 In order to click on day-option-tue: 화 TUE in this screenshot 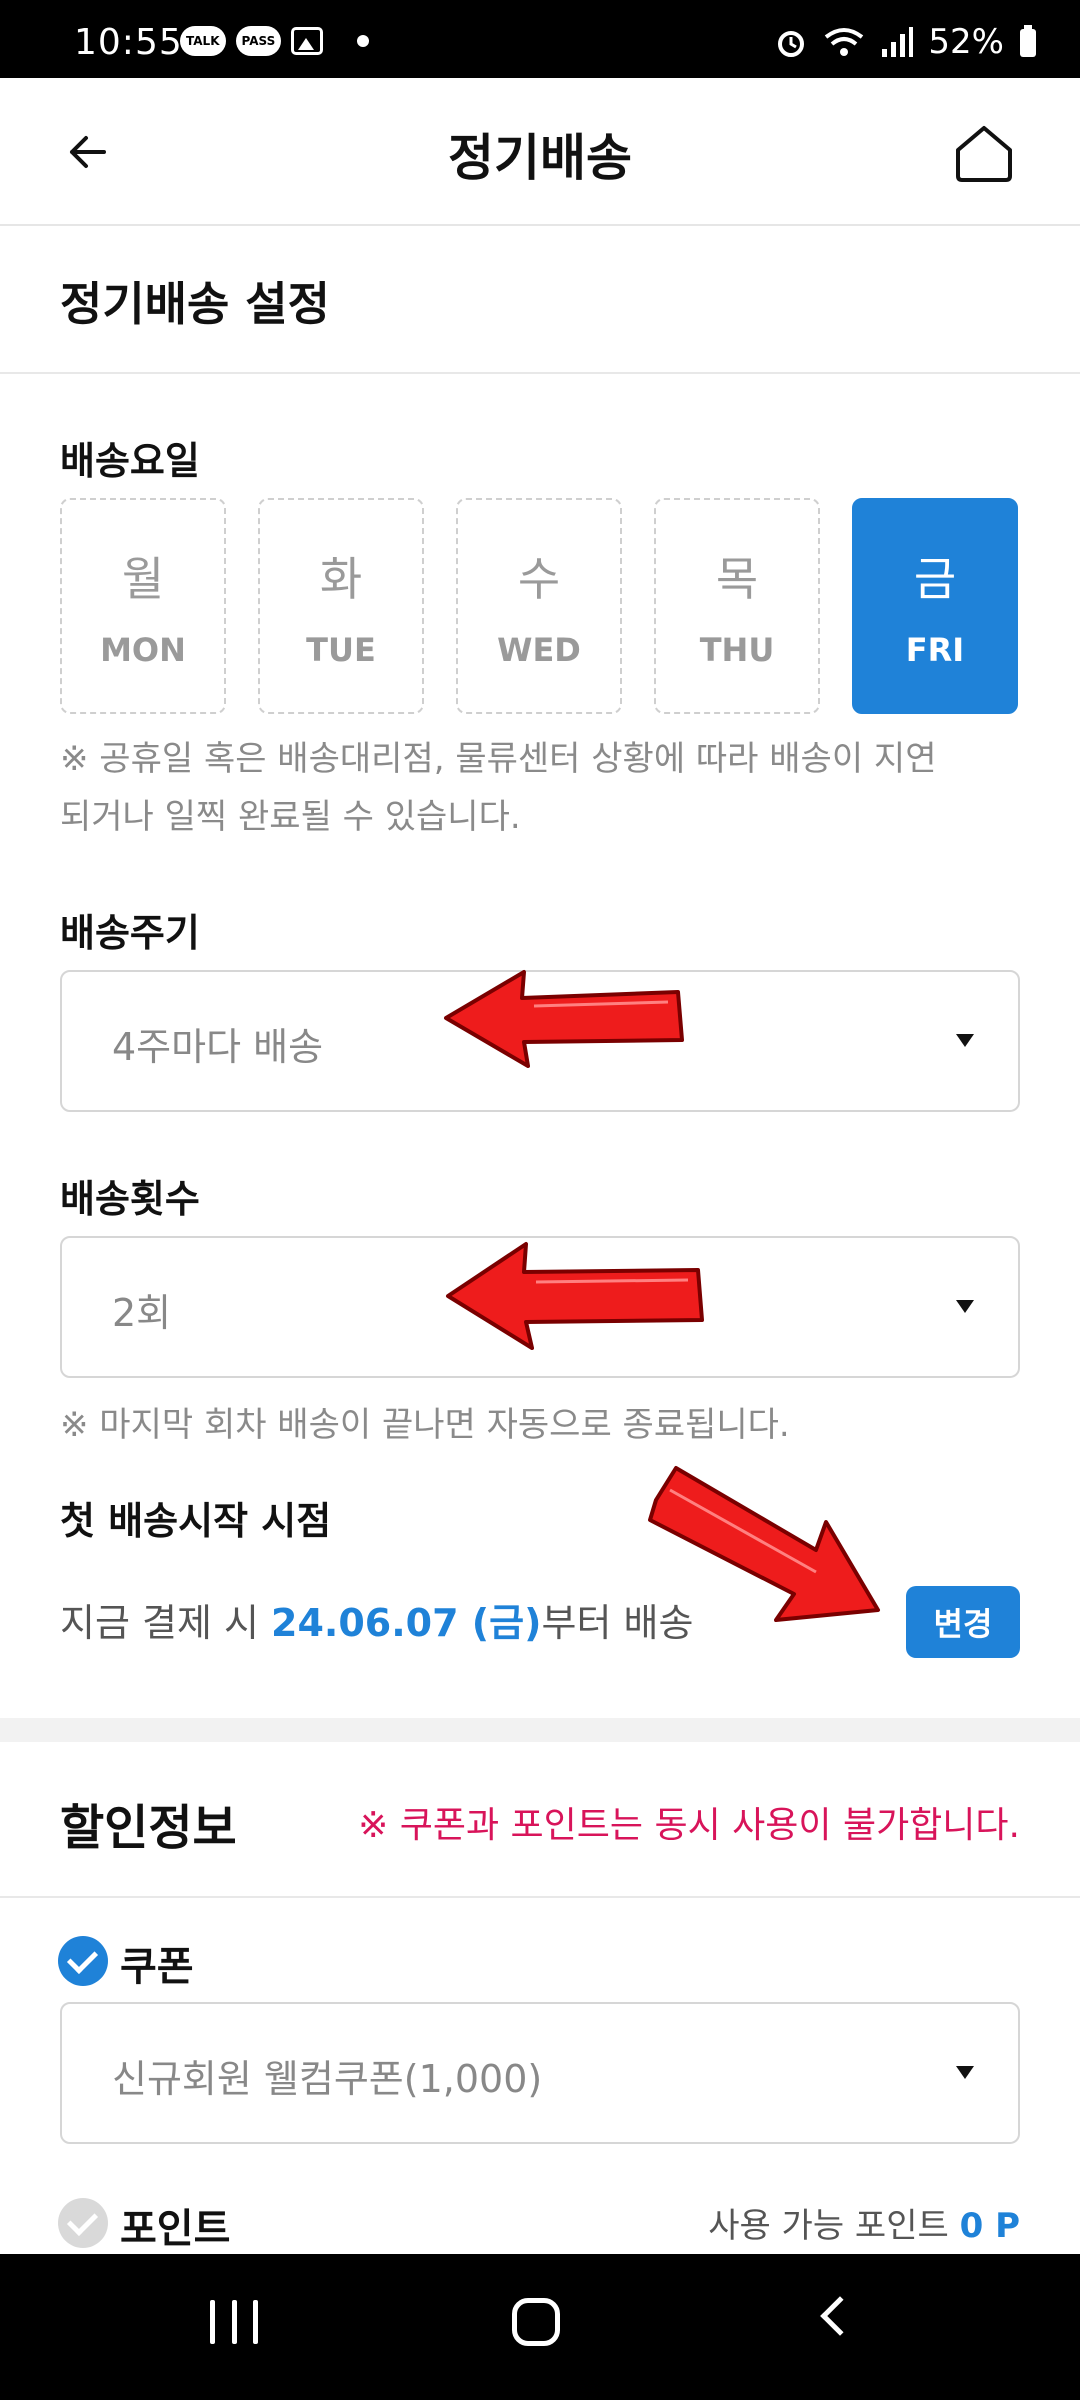, I will do `click(341, 606)`.